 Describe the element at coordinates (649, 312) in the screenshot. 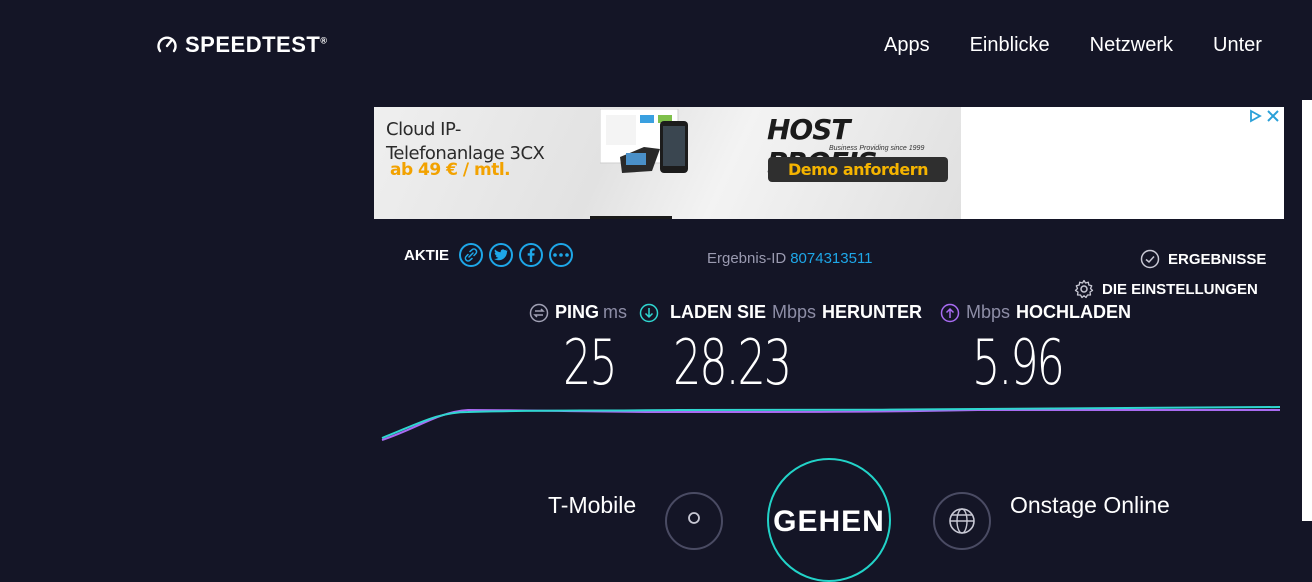

I see `download-arrow-icon` at that location.